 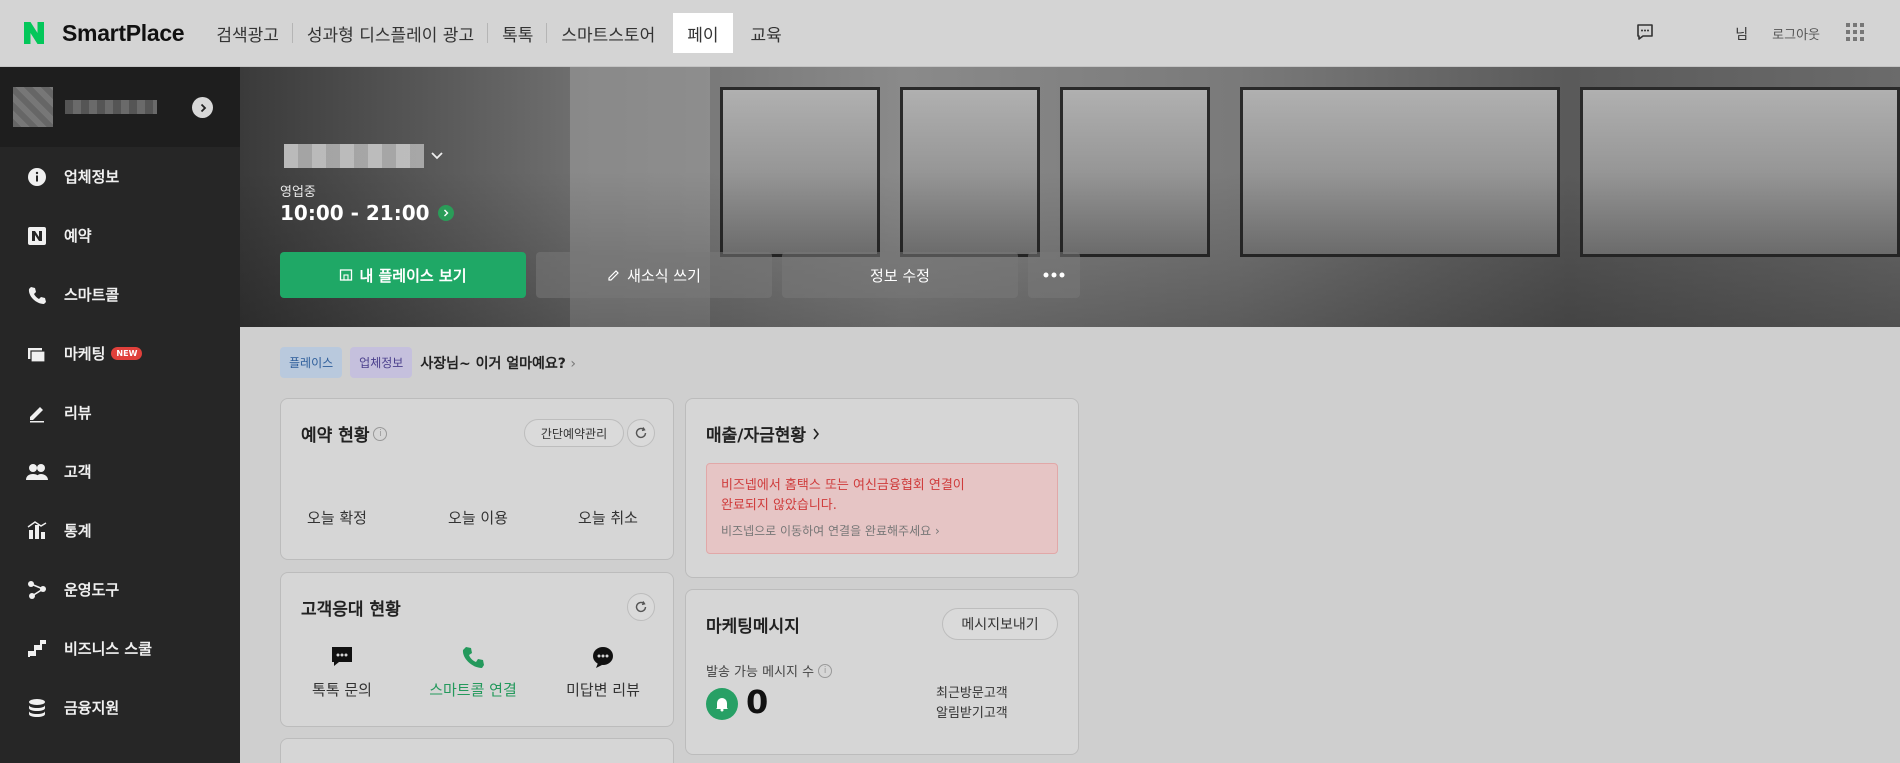 I want to click on bizneb-link: 비즈넵으로 이동하여 연결을 완료해주세요 ›, so click(x=882, y=530).